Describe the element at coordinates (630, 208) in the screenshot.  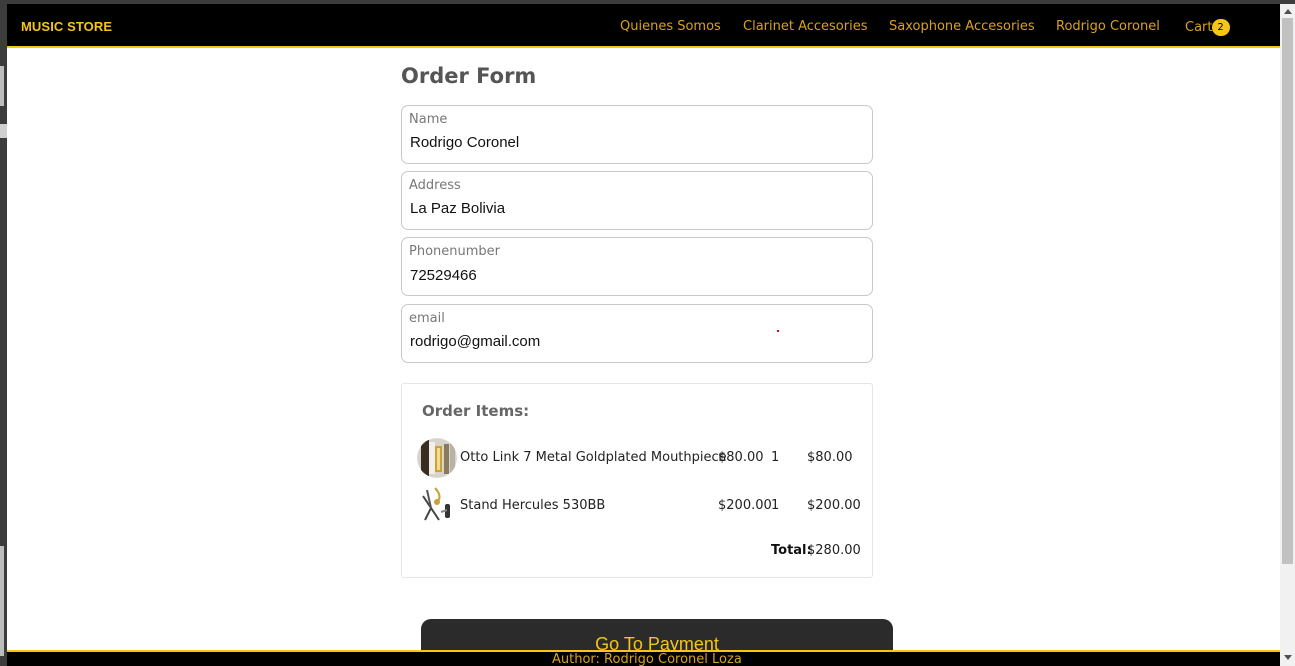
I see `address-input` at that location.